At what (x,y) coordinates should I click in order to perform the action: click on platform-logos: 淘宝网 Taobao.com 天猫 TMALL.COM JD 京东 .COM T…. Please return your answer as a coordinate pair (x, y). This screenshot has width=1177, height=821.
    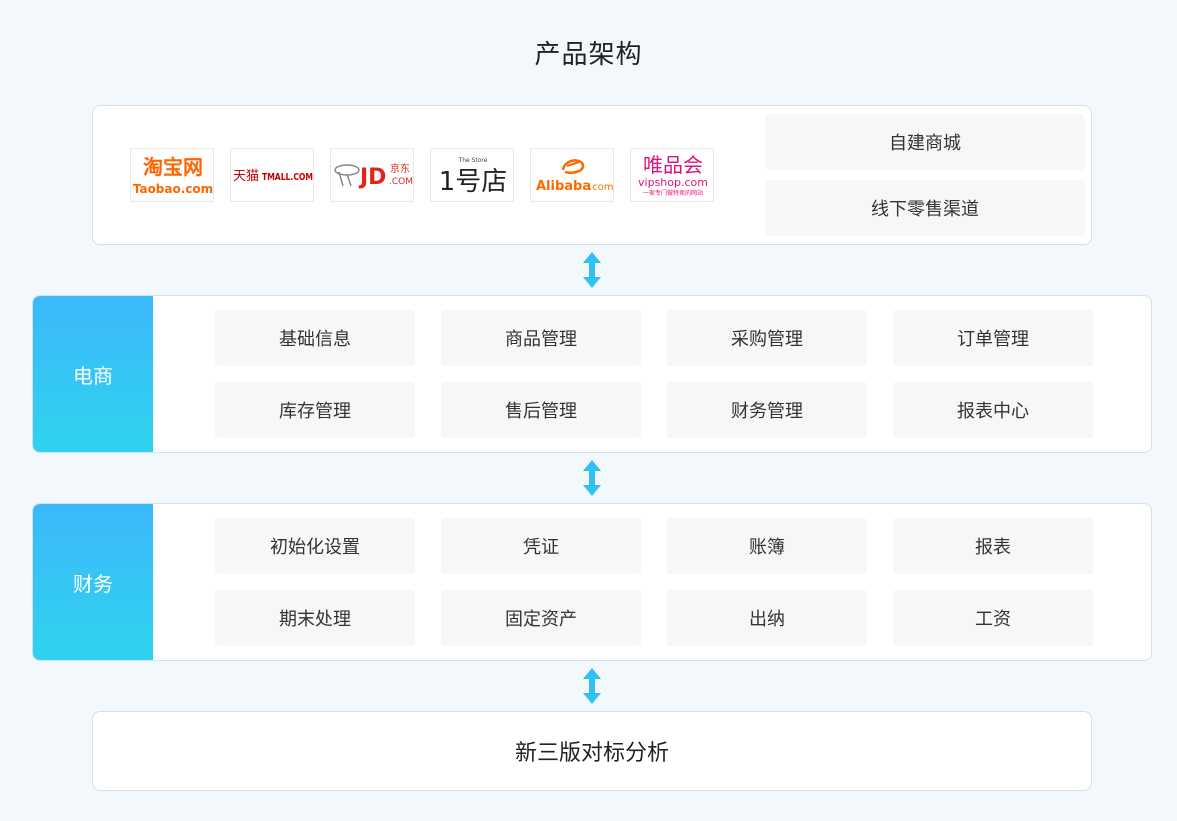
    Looking at the image, I should click on (422, 175).